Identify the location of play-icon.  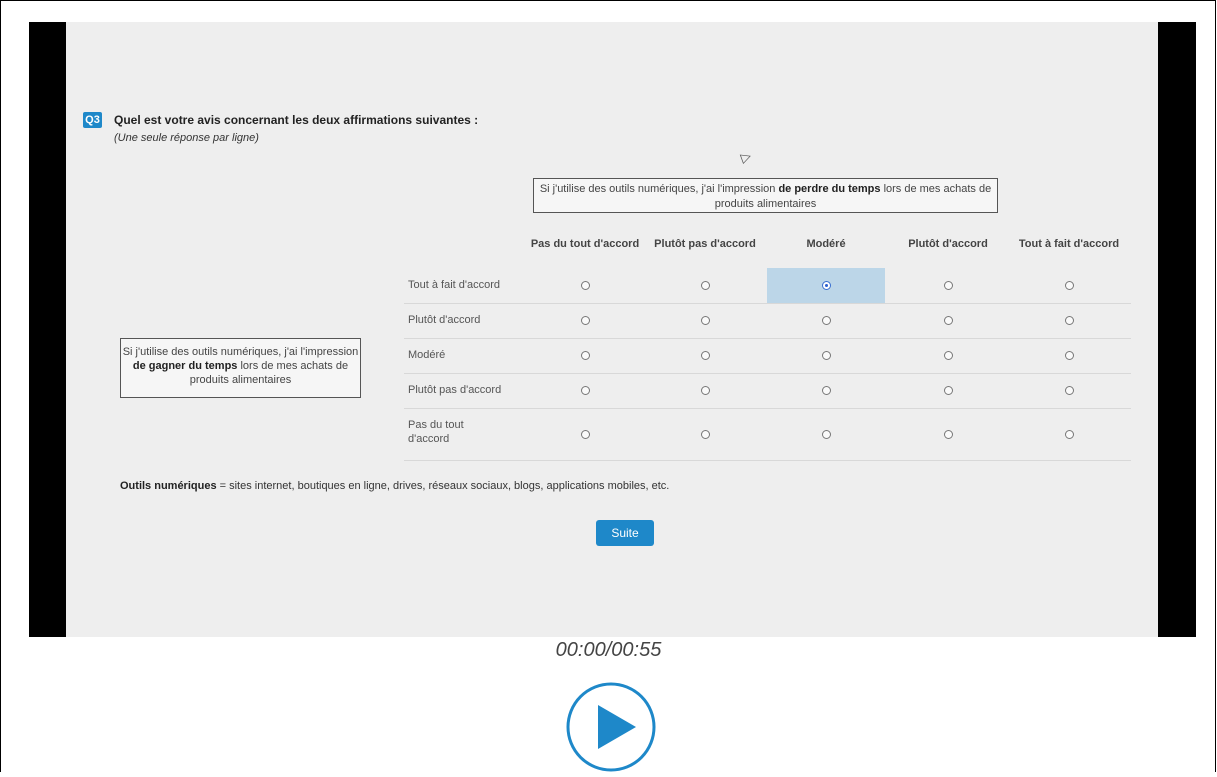
(611, 727).